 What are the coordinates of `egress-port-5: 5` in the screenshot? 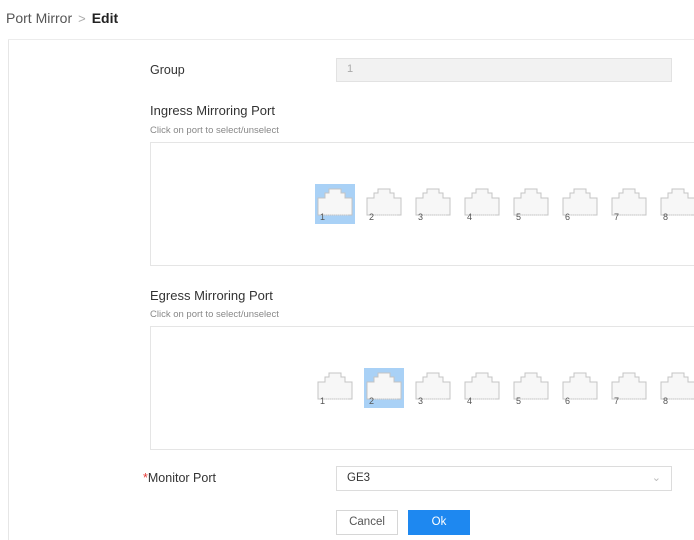 It's located at (531, 388).